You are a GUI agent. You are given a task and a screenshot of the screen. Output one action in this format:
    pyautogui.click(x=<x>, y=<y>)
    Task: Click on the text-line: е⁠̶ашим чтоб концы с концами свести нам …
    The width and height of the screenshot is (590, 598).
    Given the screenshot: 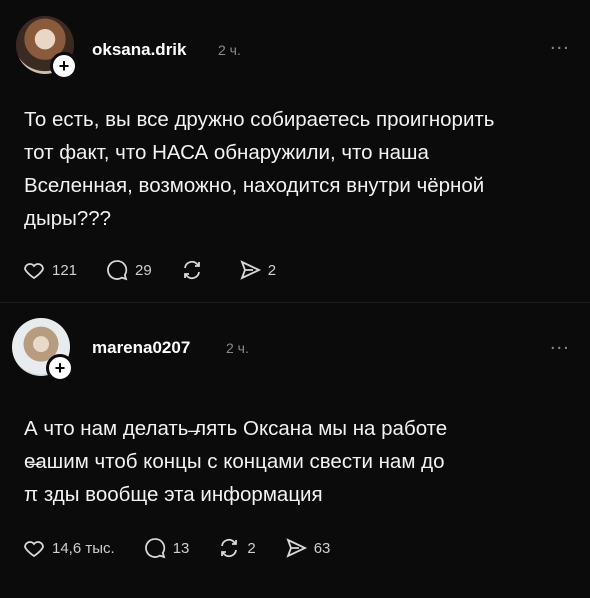 What is the action you would take?
    pyautogui.click(x=234, y=461)
    